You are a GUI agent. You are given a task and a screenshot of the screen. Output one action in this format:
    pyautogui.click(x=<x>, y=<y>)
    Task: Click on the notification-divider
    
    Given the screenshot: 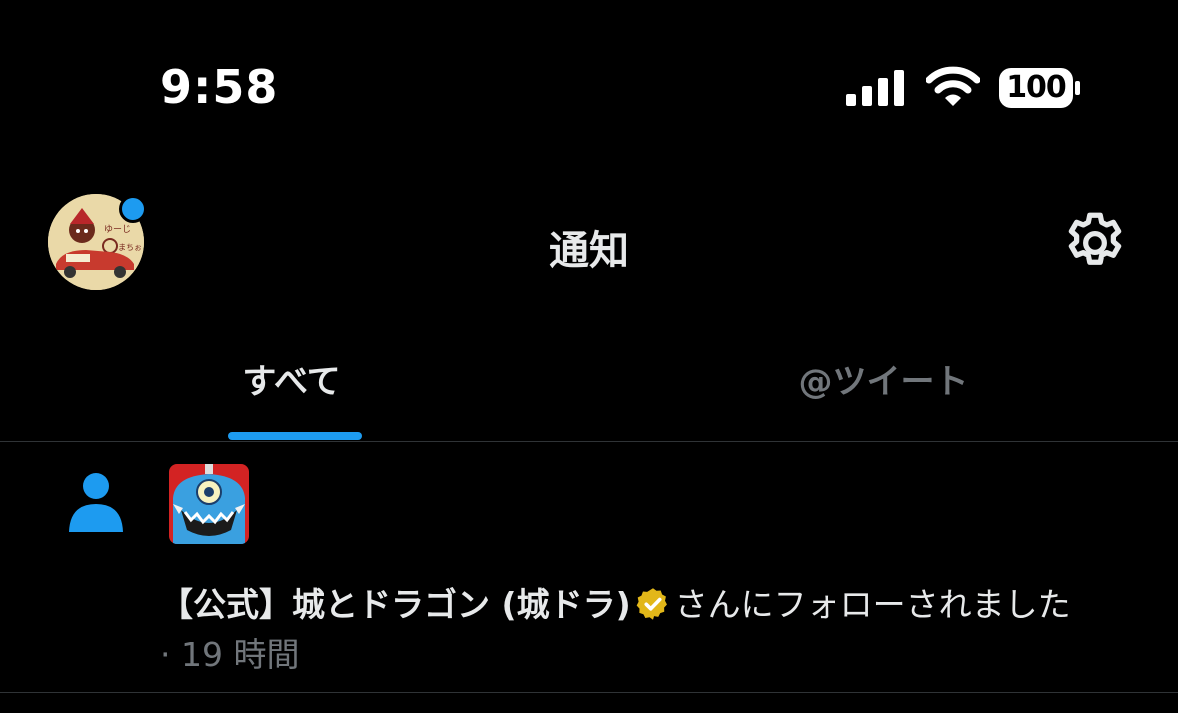 What is the action you would take?
    pyautogui.click(x=589, y=692)
    